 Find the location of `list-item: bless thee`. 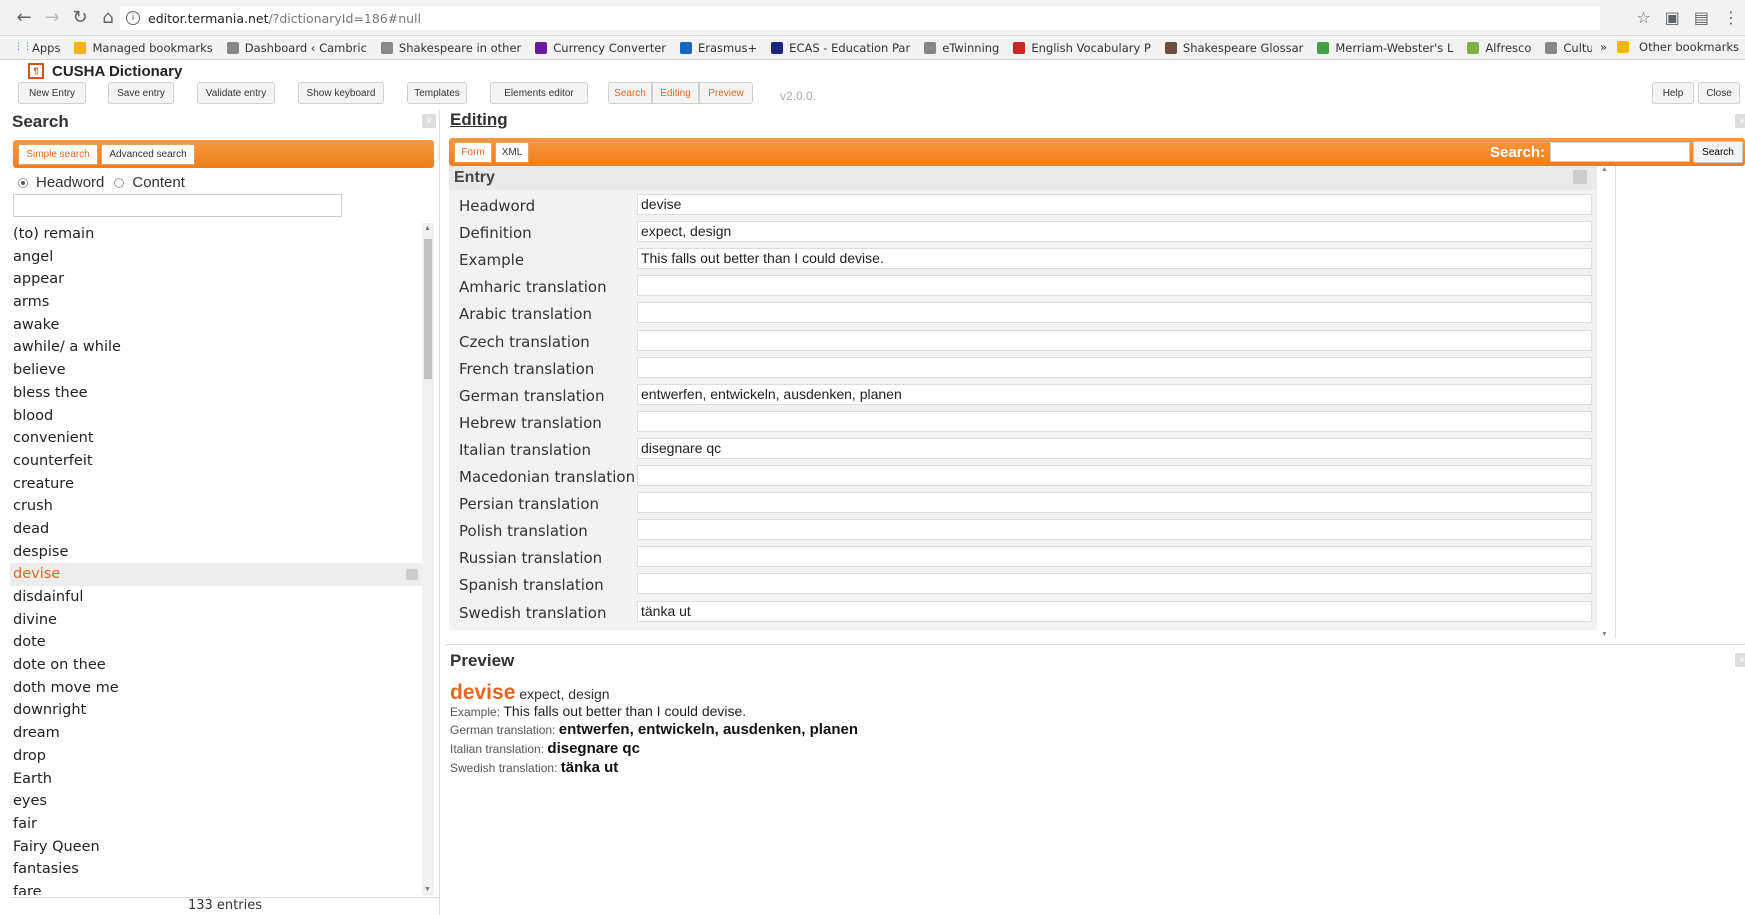

list-item: bless thee is located at coordinates (220, 393).